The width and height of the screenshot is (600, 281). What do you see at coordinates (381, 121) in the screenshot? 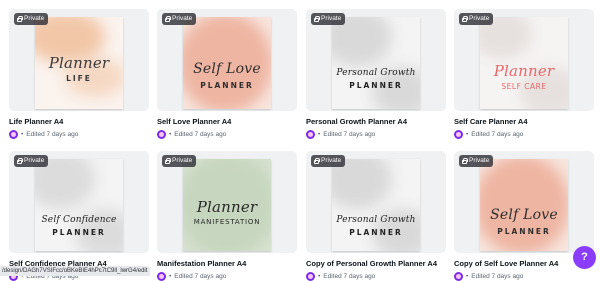
I see `design-title: Personal Growth Planner A4` at bounding box center [381, 121].